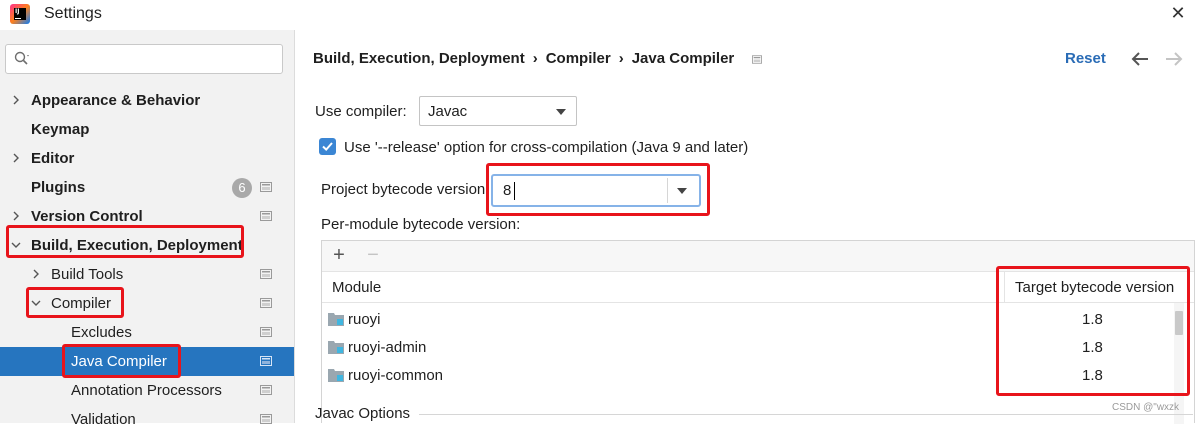  What do you see at coordinates (1178, 13) in the screenshot?
I see `close-icon: ✕` at bounding box center [1178, 13].